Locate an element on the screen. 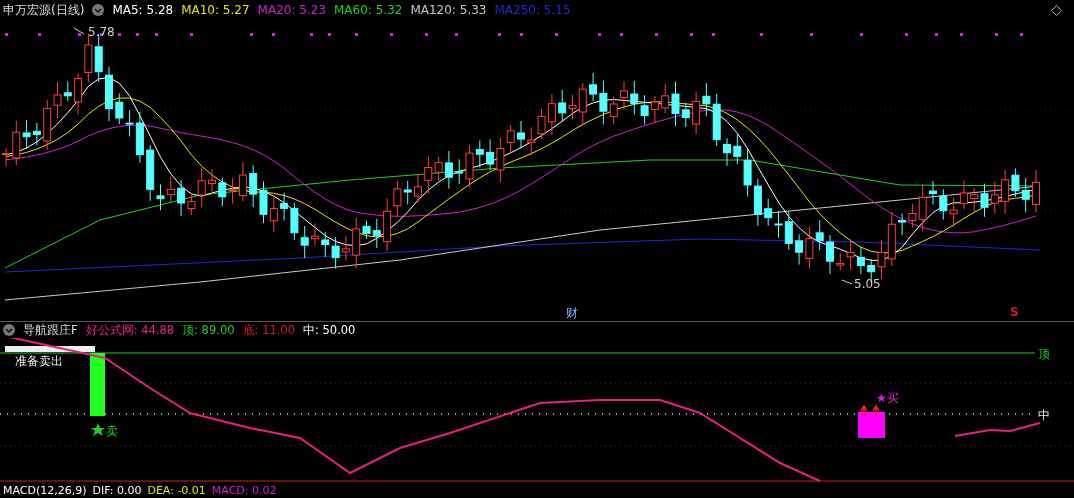 The width and height of the screenshot is (1074, 498). moving-average-value: MA60: 5.32 is located at coordinates (368, 10).